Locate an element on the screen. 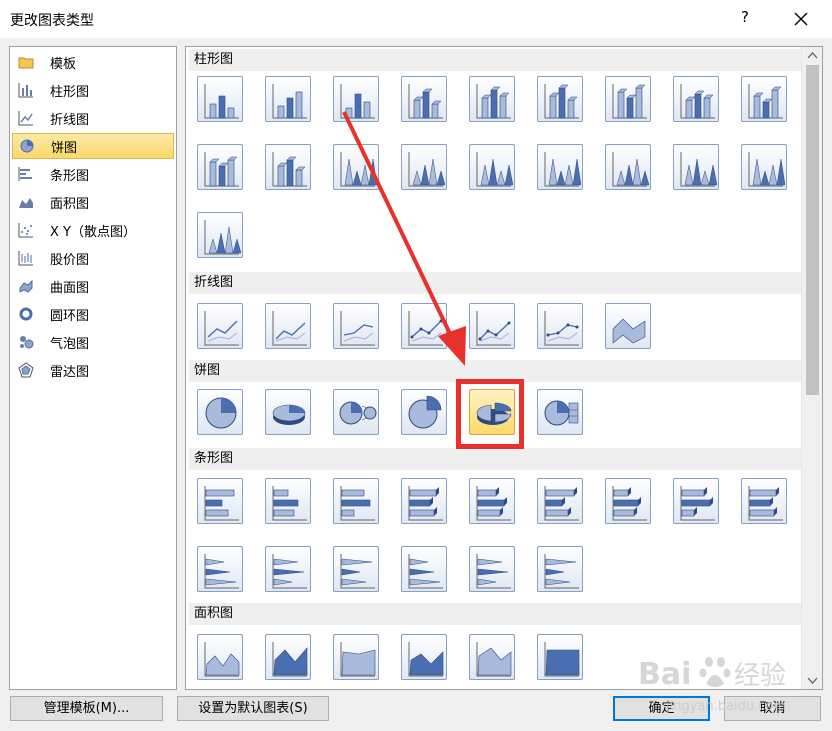  category-pie: 饼图 is located at coordinates (93, 146).